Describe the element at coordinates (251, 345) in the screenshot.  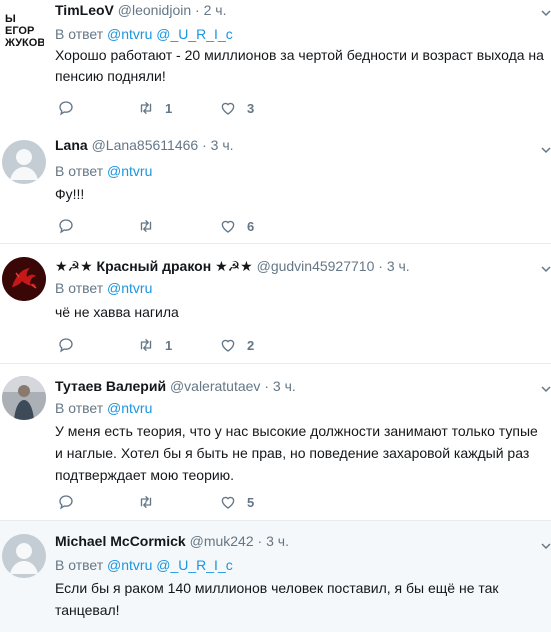
I see `like-count: 2` at that location.